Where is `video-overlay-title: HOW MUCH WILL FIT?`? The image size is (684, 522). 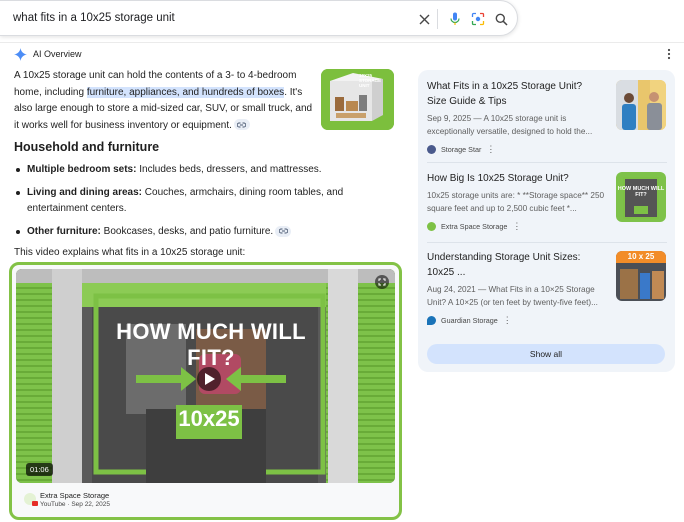
video-overlay-title: HOW MUCH WILL FIT? is located at coordinates (211, 344).